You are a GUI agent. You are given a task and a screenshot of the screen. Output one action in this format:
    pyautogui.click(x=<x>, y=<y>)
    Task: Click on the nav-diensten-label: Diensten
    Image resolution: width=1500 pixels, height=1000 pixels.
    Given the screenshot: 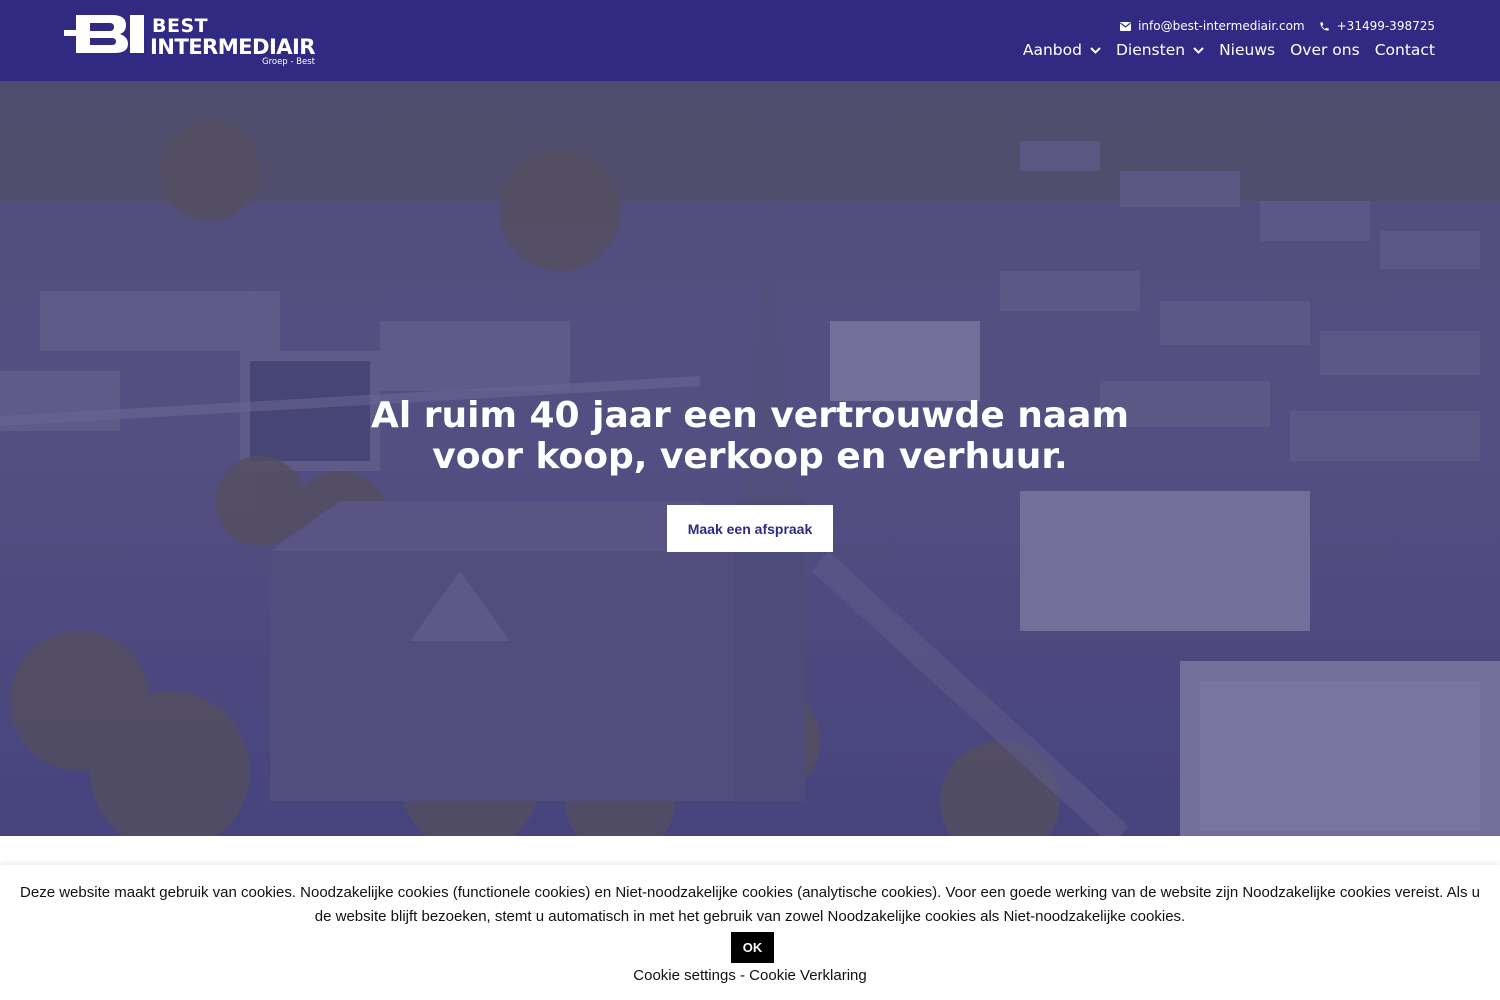 What is the action you would take?
    pyautogui.click(x=1150, y=50)
    